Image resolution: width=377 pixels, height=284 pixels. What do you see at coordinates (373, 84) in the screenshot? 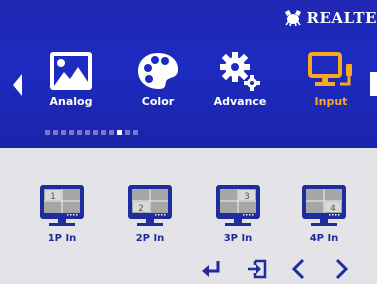
I see `cut-off-icon` at bounding box center [373, 84].